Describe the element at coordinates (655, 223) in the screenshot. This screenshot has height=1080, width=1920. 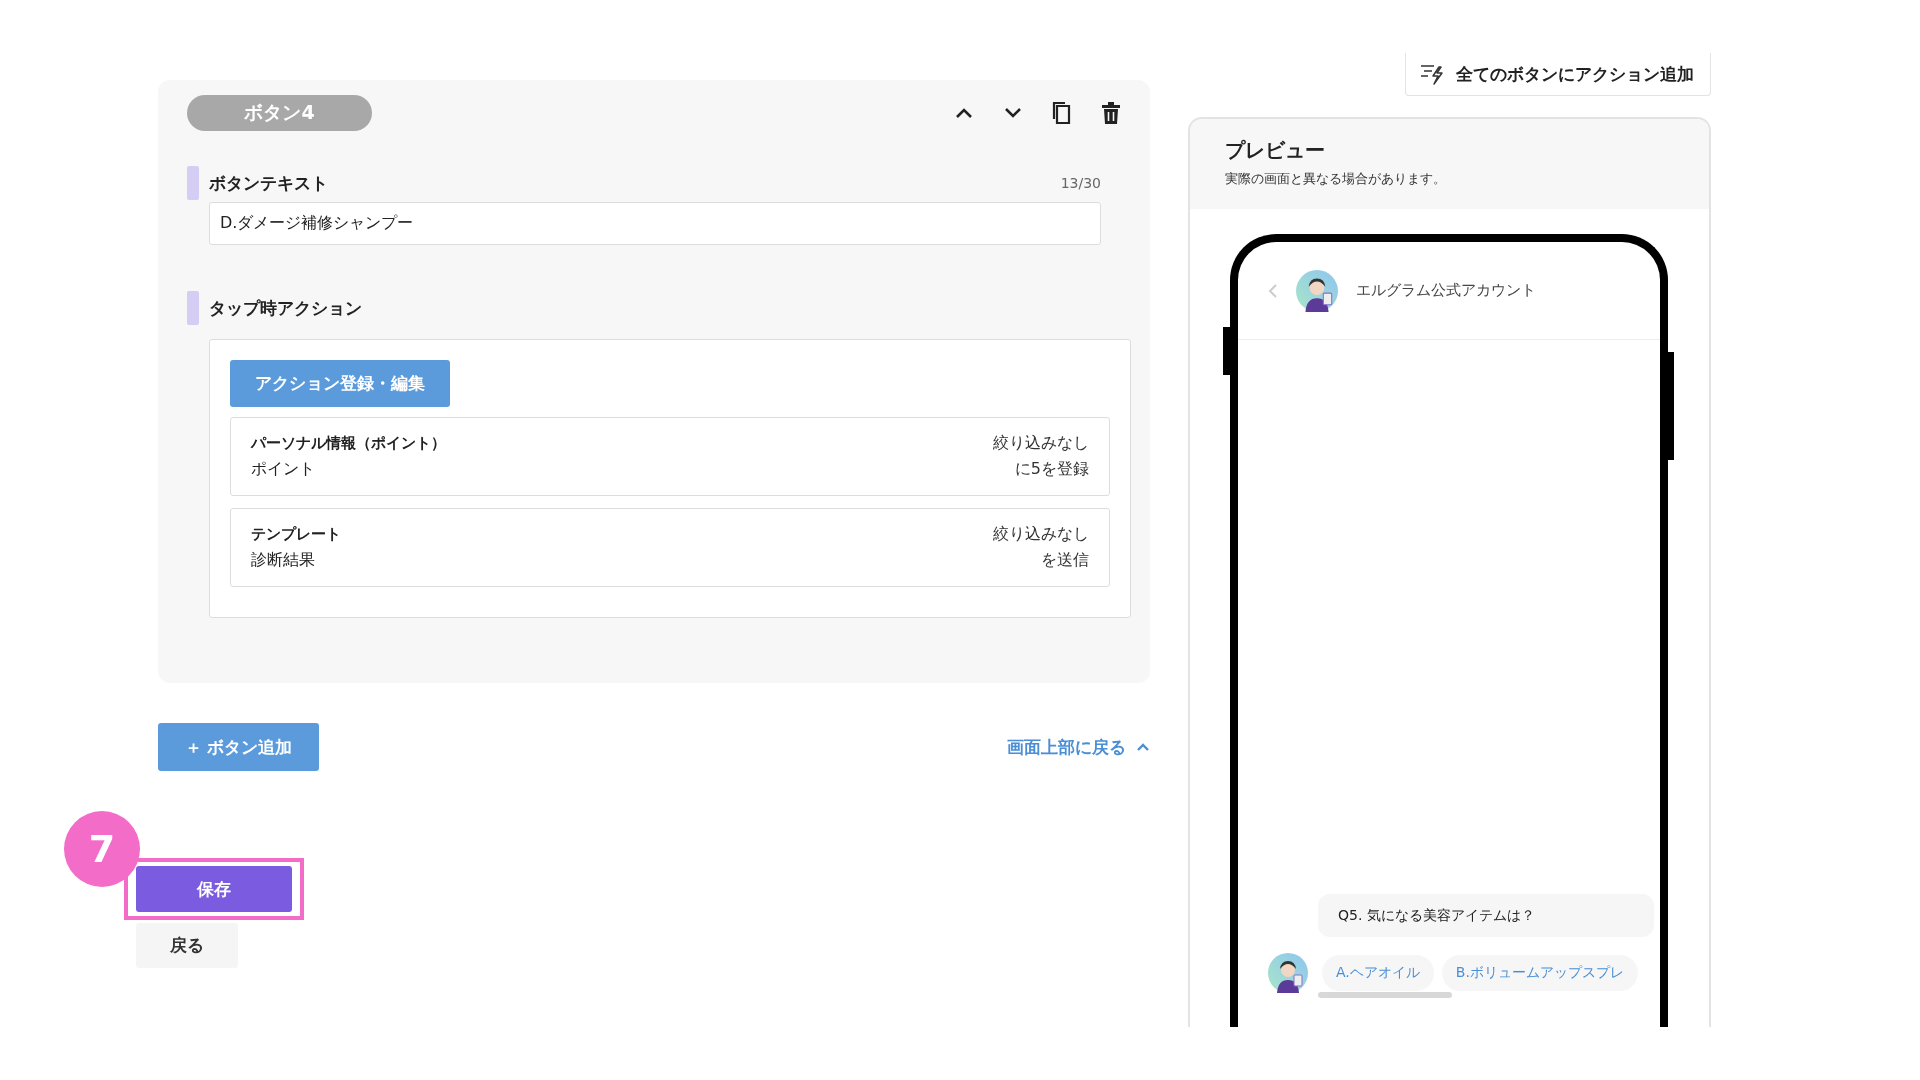
I see `text-input-field: D.ダメージ補修シャンプー` at that location.